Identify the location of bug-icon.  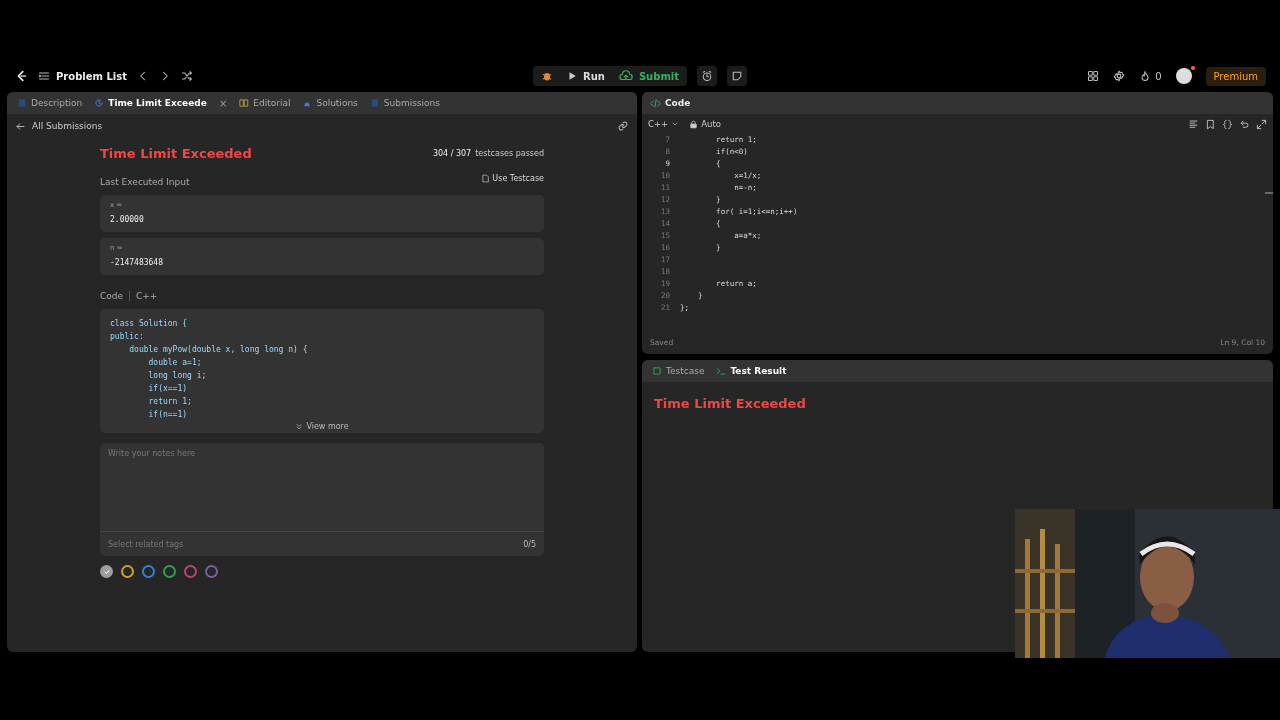
(546, 76).